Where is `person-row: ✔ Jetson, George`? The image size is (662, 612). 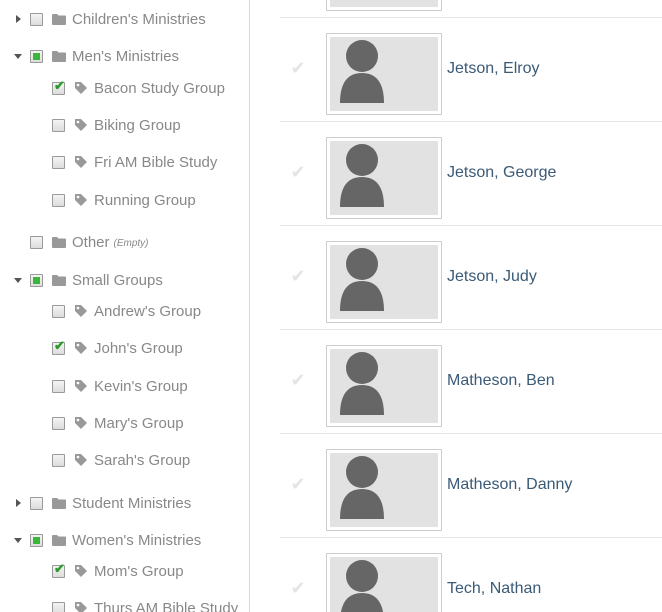
person-row: ✔ Jetson, George is located at coordinates (471, 173).